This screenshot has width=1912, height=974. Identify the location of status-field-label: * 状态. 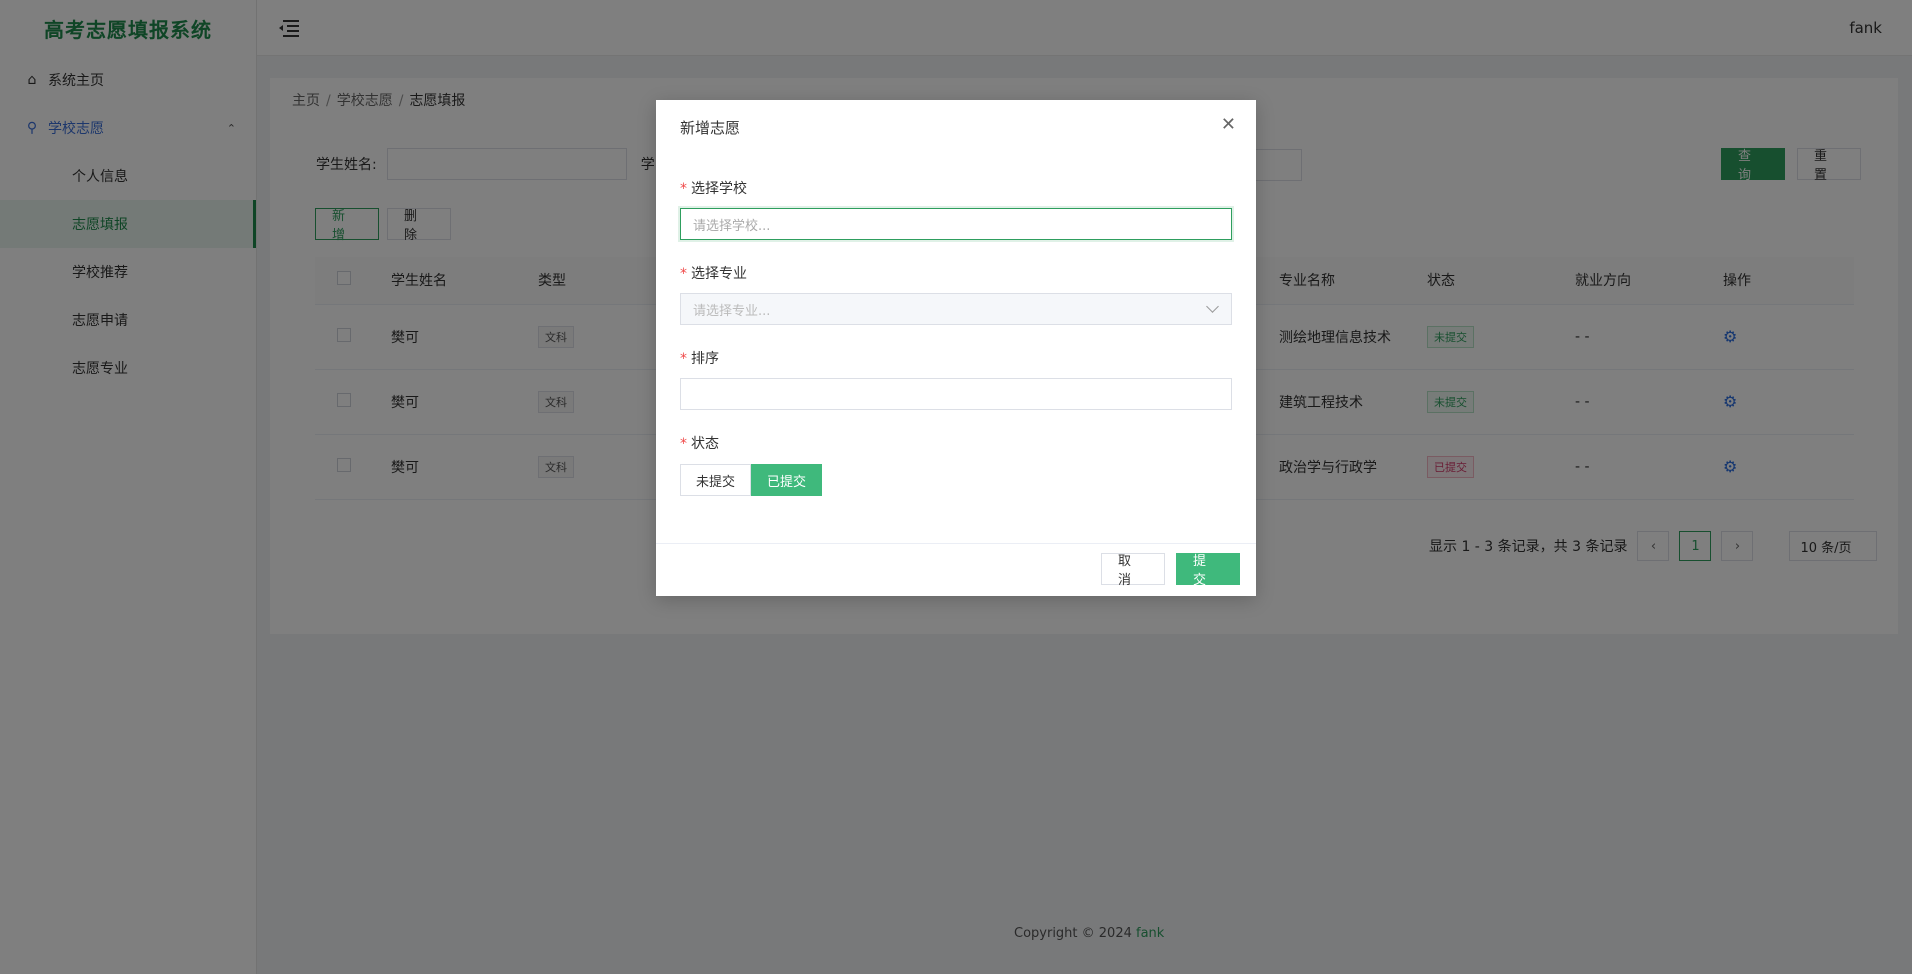
(699, 444).